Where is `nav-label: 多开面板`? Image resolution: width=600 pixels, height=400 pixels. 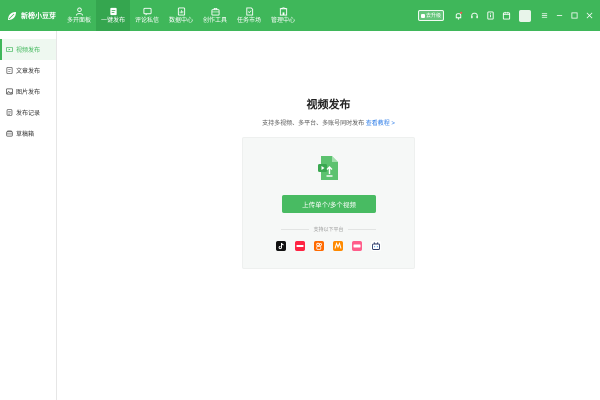 nav-label: 多开面板 is located at coordinates (78, 21).